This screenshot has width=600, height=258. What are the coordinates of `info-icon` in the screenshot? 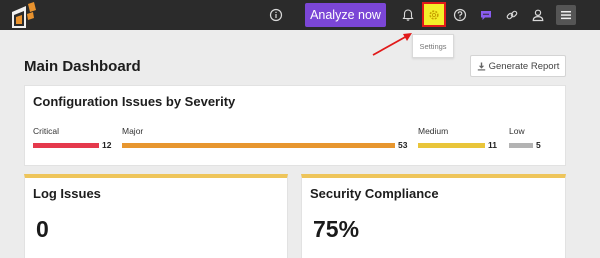 It's located at (276, 15).